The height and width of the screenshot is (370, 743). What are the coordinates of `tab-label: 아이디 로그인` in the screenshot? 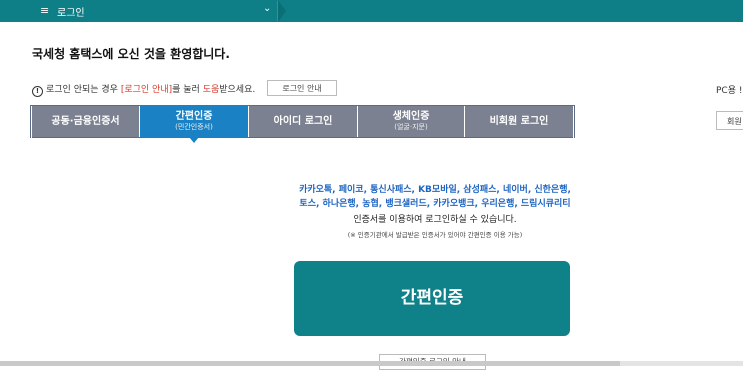 It's located at (303, 121).